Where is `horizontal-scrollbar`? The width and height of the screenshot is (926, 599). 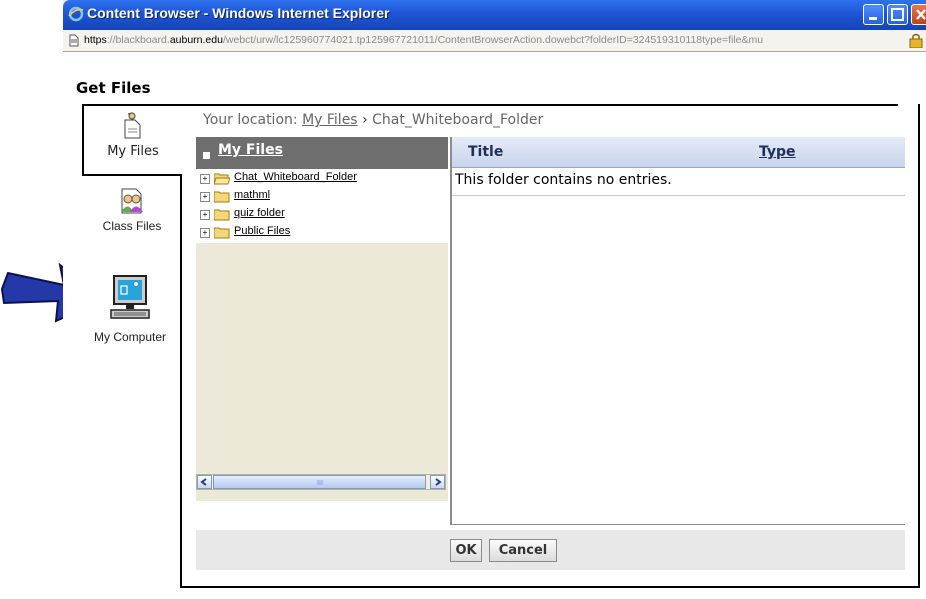 horizontal-scrollbar is located at coordinates (321, 482).